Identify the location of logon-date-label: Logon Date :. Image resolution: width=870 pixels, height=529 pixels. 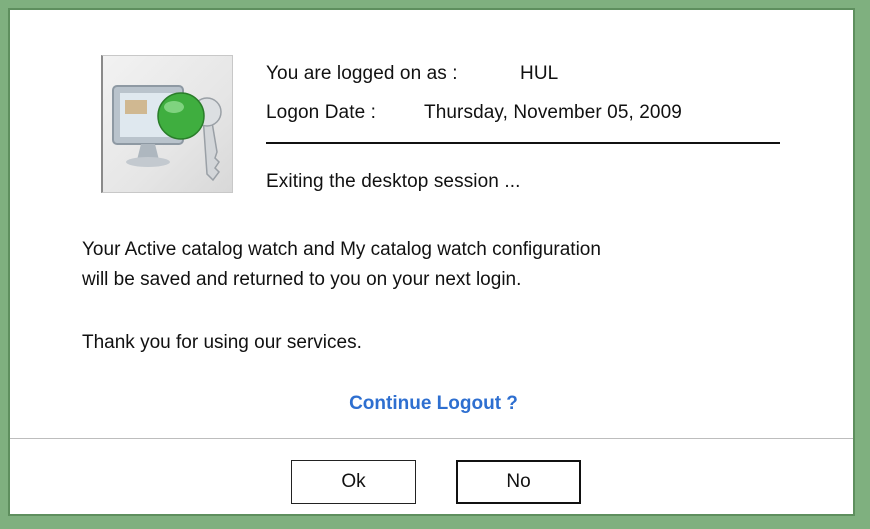
(321, 112).